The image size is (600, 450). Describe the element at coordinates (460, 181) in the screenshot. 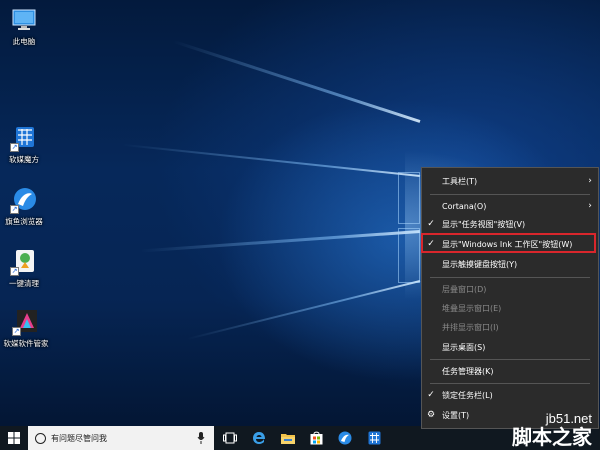

I see `menu-item-label: 工具栏(T)` at that location.